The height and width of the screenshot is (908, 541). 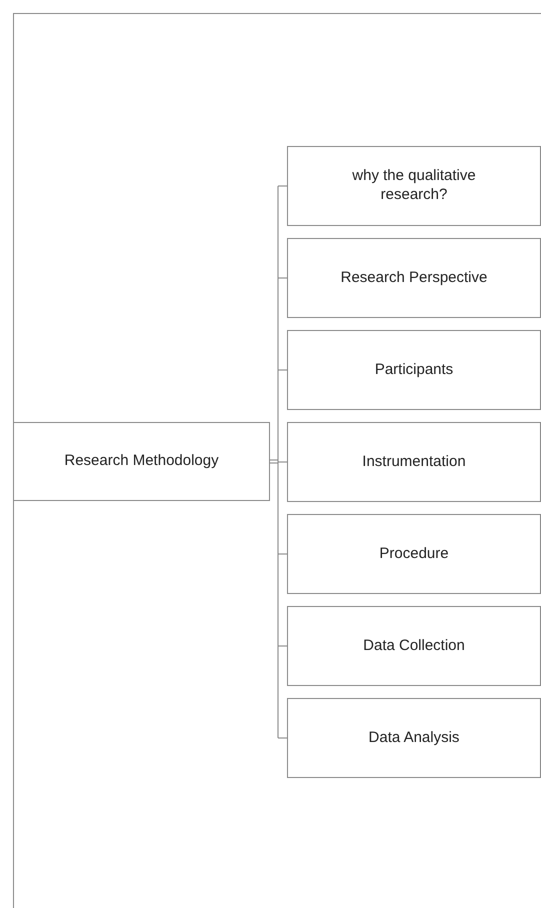 I want to click on diagram-node: Data Collection, so click(x=414, y=646).